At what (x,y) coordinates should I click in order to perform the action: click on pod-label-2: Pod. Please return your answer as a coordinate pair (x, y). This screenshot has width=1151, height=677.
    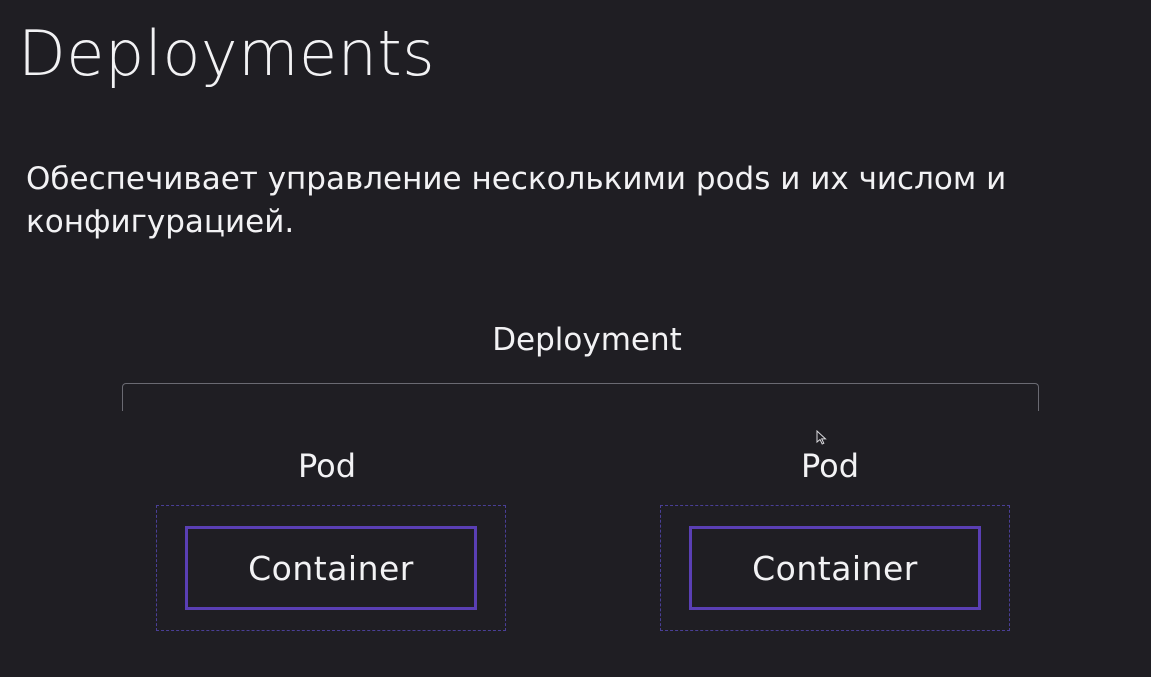
    Looking at the image, I should click on (830, 466).